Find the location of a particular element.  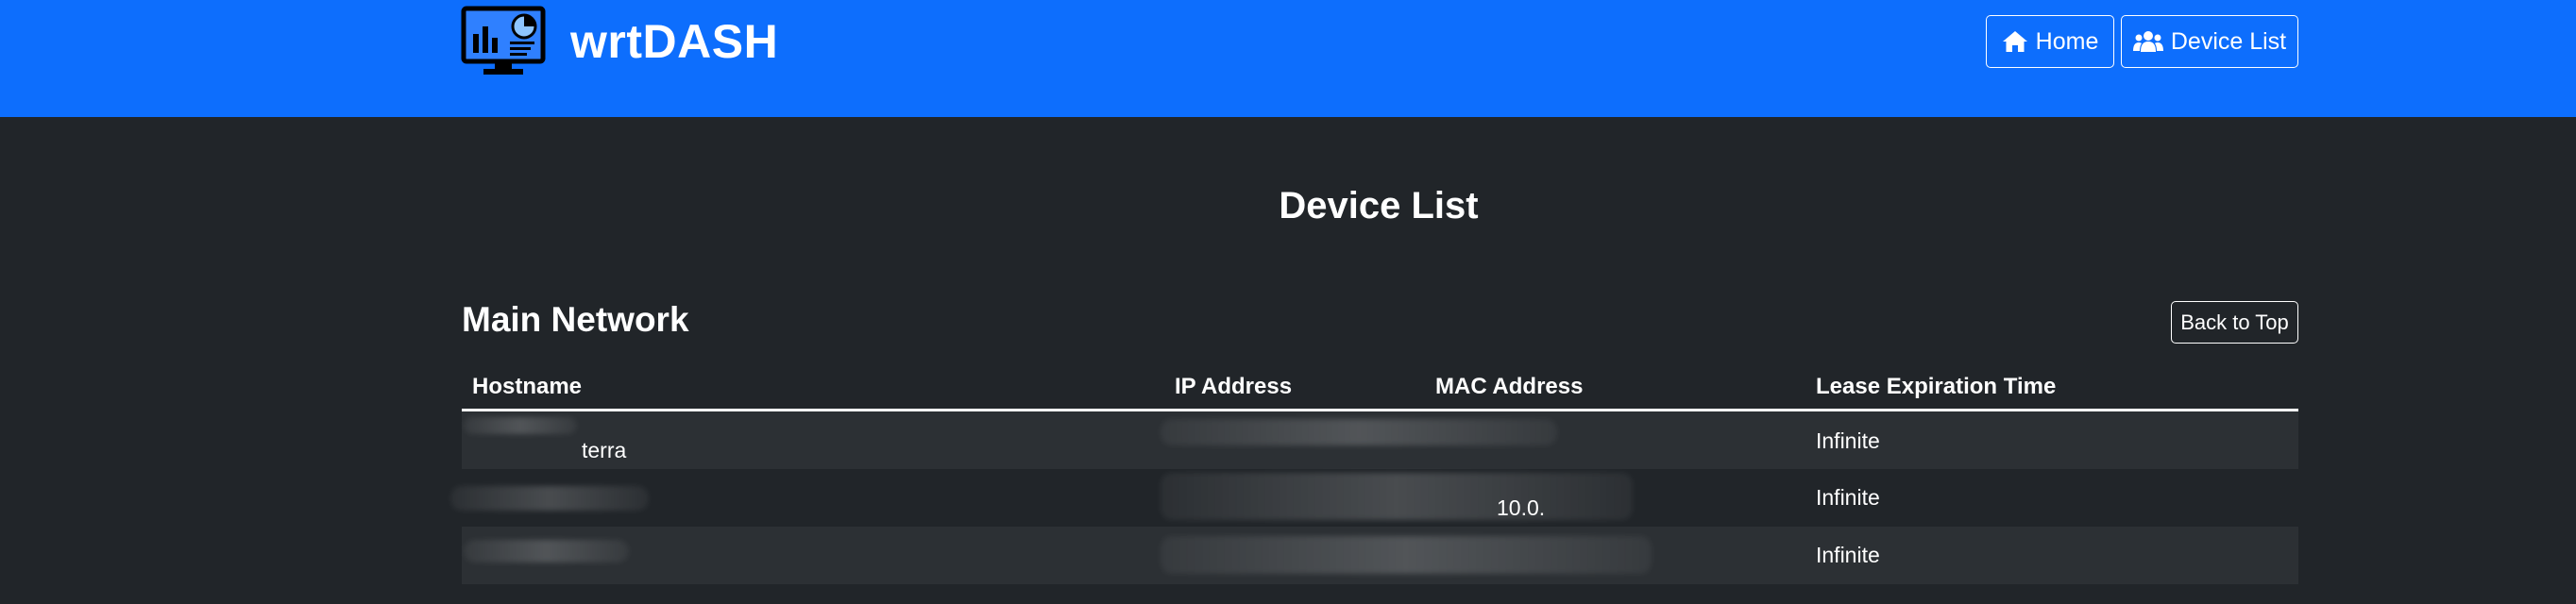

column-header-mac-address: MAC Address is located at coordinates (1509, 386).